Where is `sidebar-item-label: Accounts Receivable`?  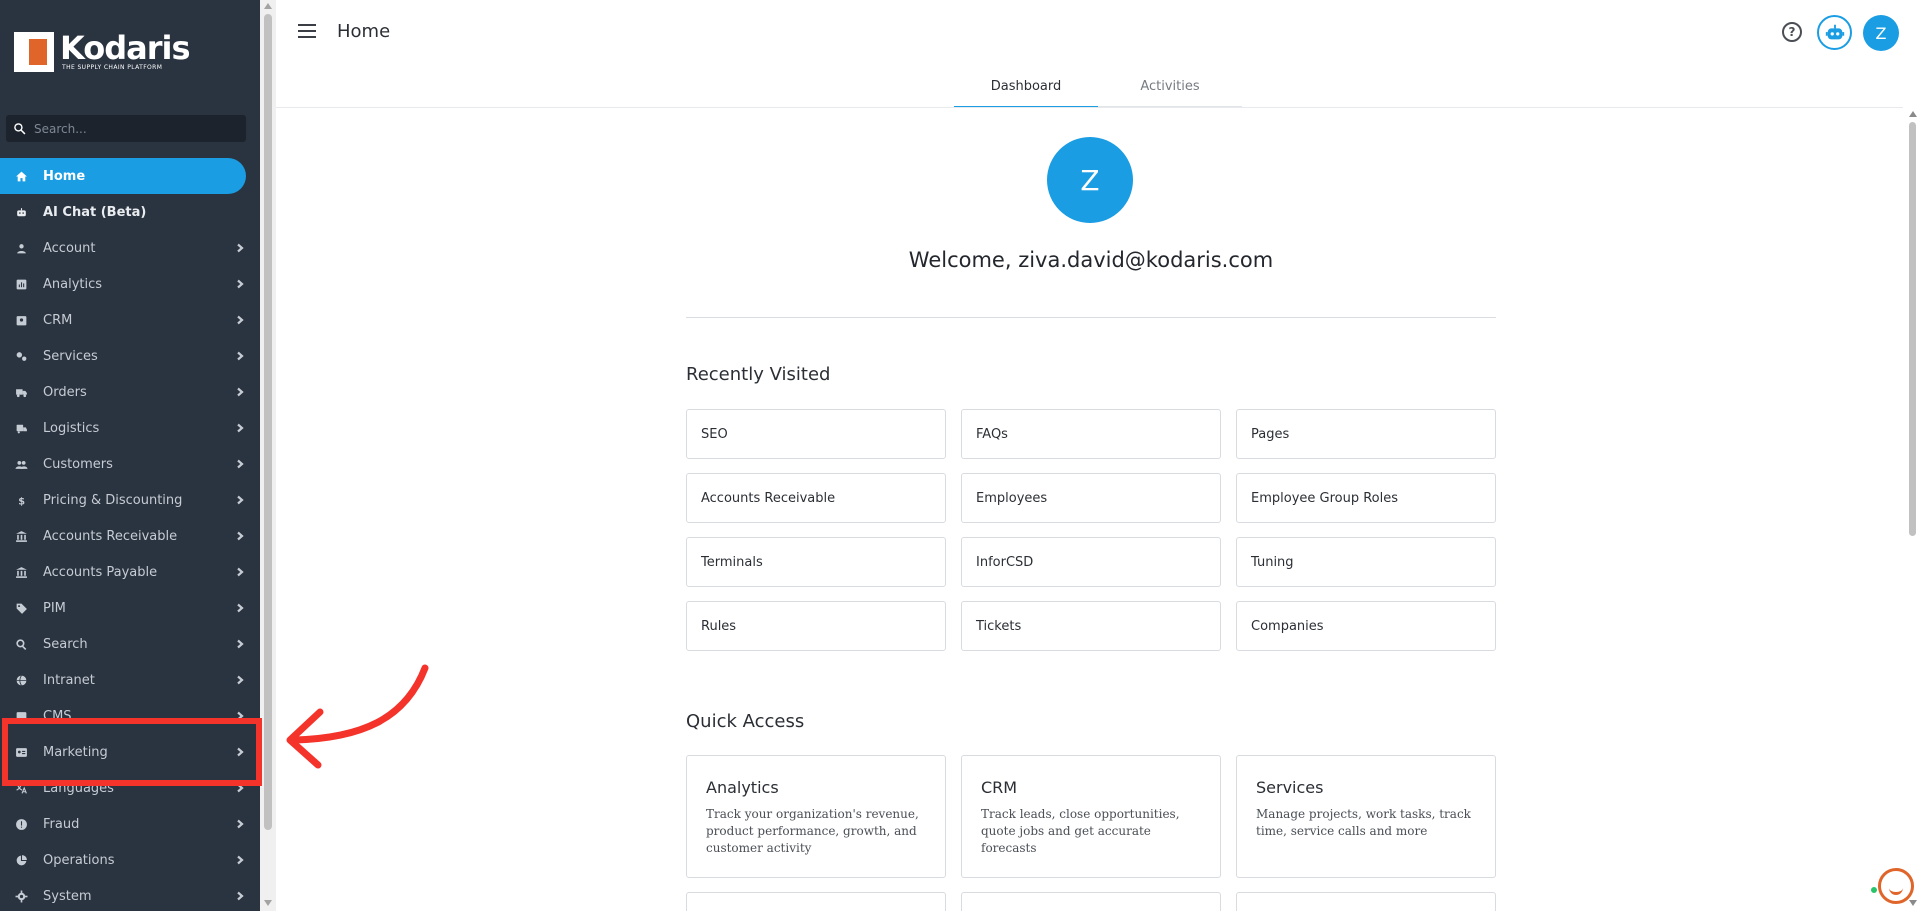
sidebar-item-label: Accounts Receivable is located at coordinates (110, 536).